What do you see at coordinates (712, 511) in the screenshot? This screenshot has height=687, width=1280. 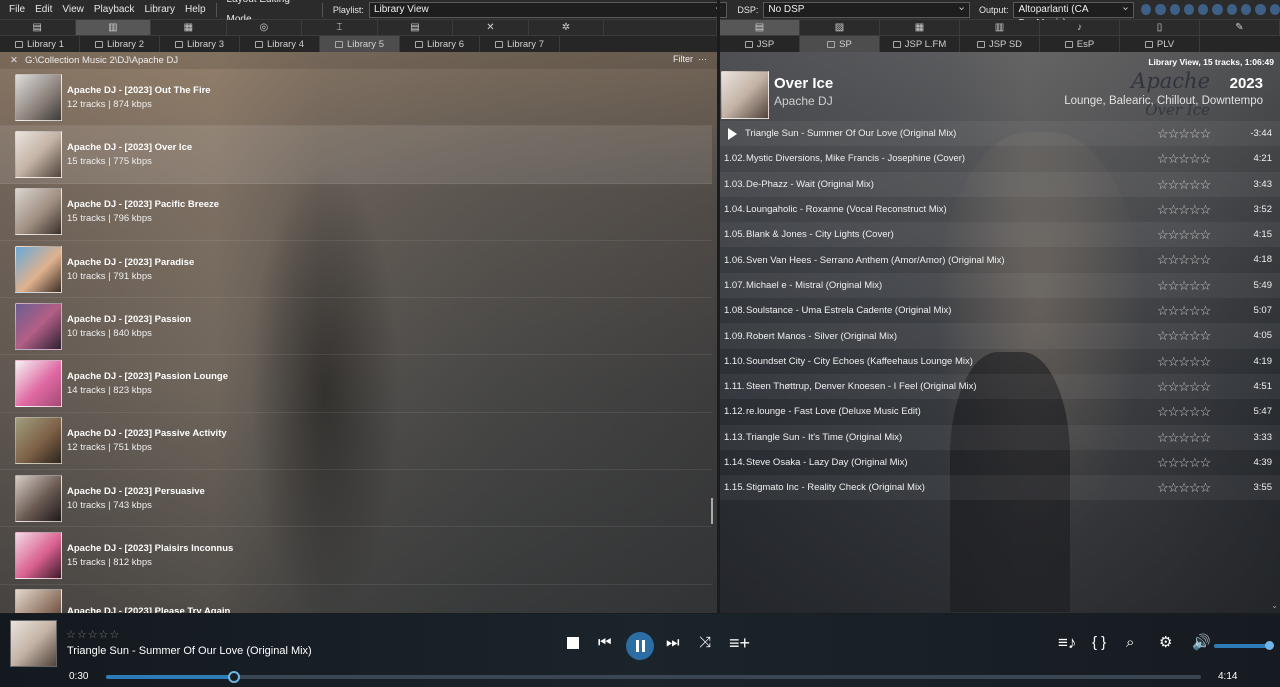 I see `scrollbar` at bounding box center [712, 511].